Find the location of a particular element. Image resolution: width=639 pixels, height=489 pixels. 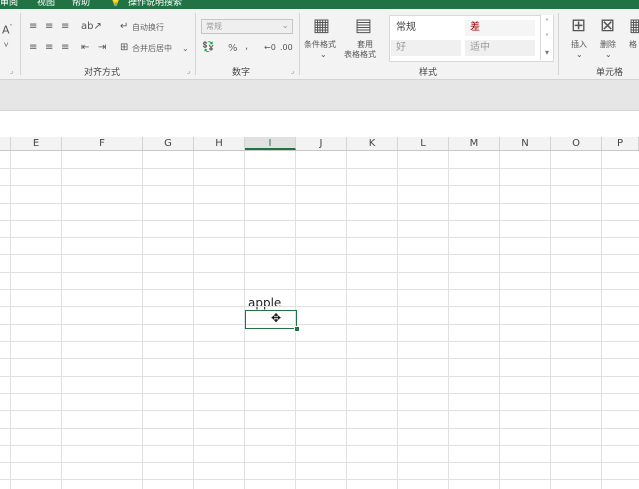

alignment-group-label: 对齐方式 is located at coordinates (102, 73).